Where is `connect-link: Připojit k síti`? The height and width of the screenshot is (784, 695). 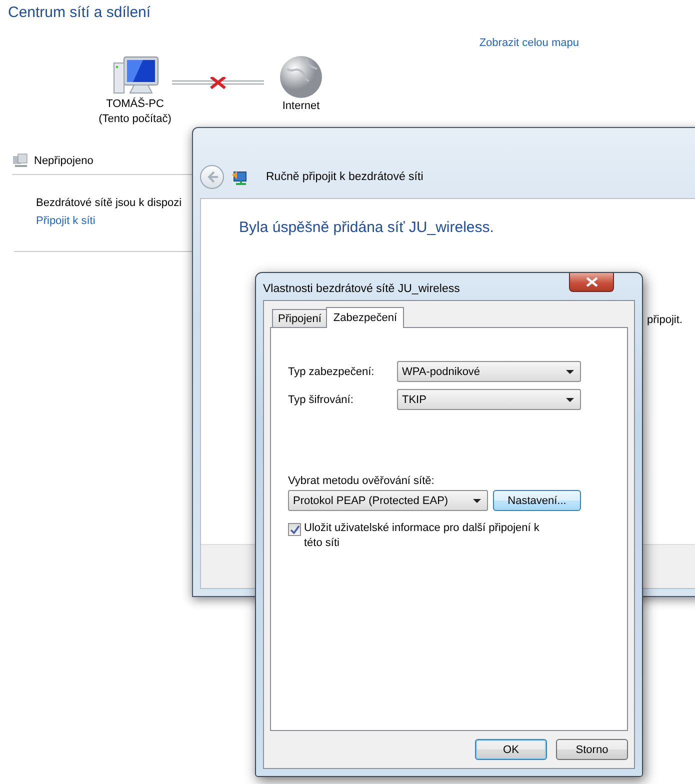
connect-link: Připojit k síti is located at coordinates (66, 221).